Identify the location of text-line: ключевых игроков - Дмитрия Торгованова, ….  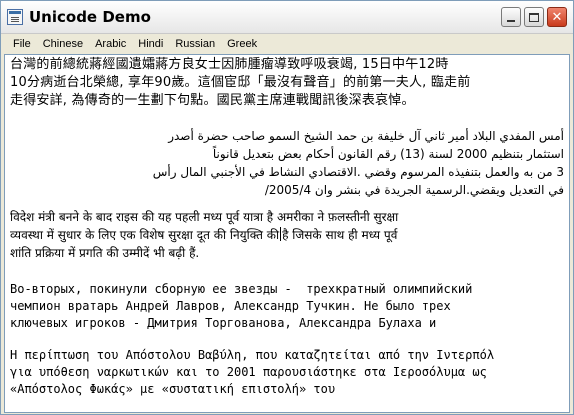
(223, 323).